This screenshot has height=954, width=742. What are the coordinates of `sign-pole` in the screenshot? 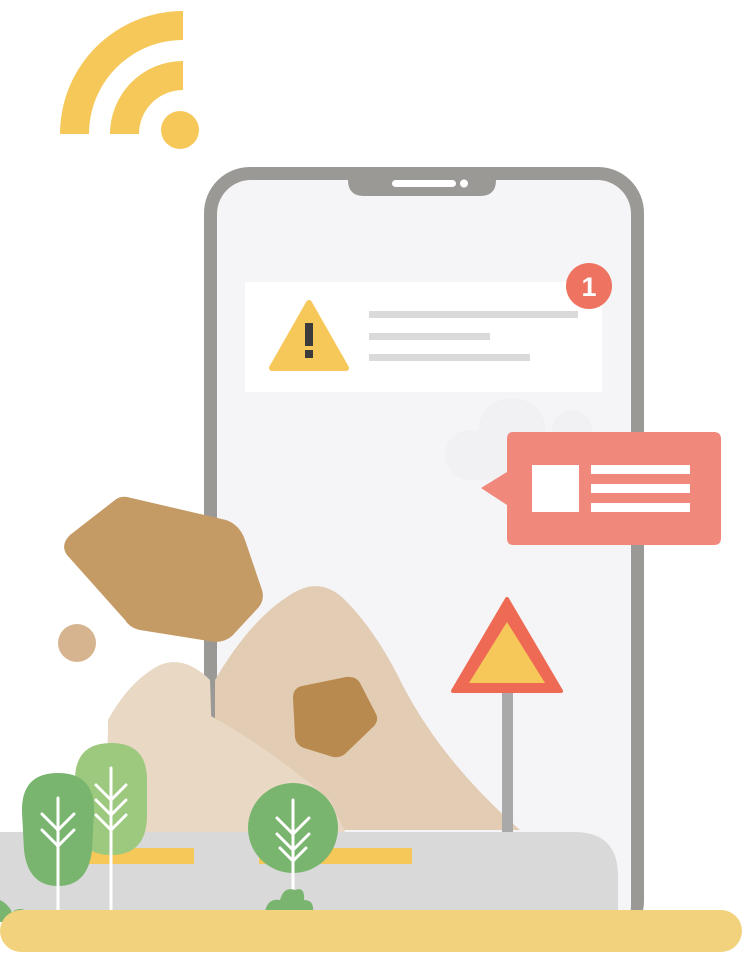 It's located at (507, 765).